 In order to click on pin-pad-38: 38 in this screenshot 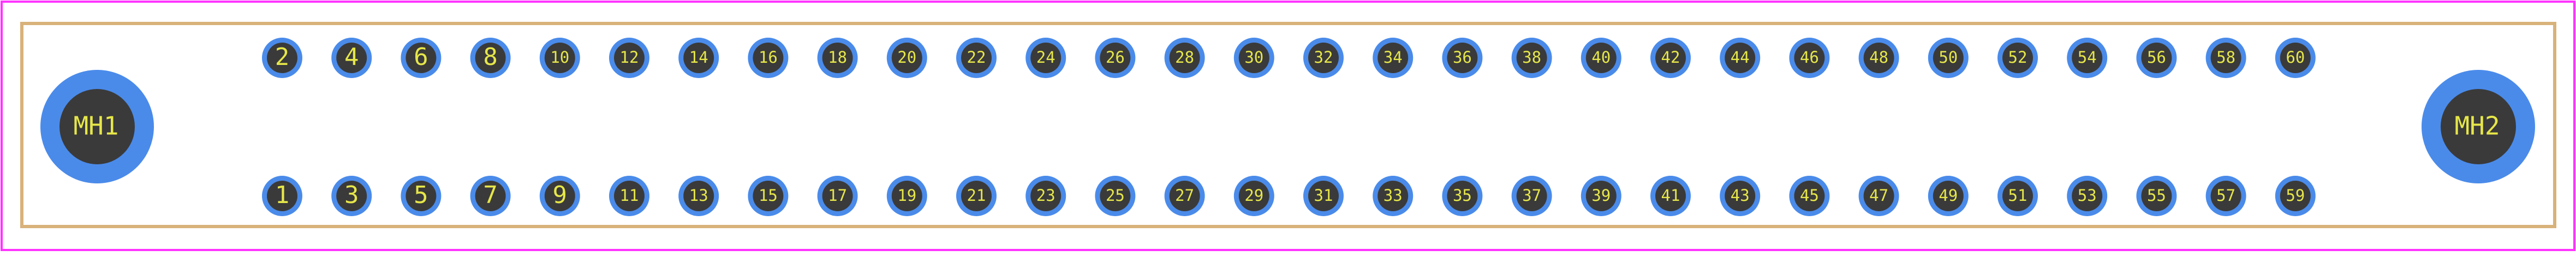, I will do `click(1531, 58)`.